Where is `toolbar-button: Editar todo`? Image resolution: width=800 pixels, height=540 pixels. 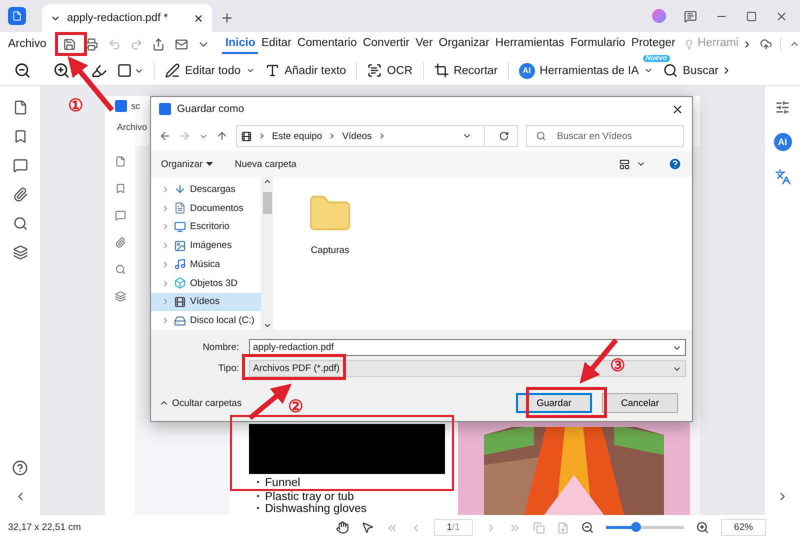 toolbar-button: Editar todo is located at coordinates (210, 70).